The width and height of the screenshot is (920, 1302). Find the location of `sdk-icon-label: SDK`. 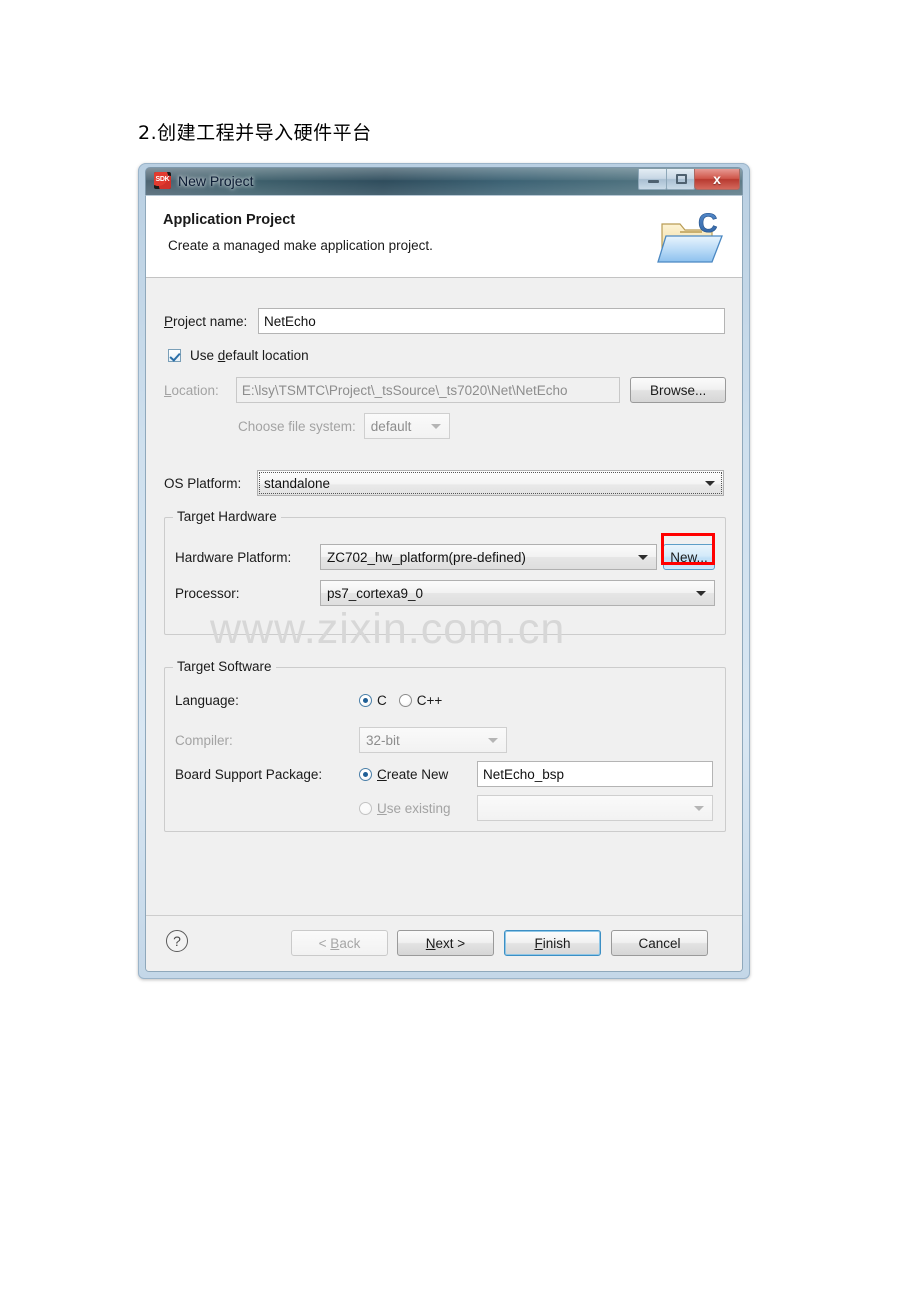

sdk-icon-label: SDK is located at coordinates (162, 179).